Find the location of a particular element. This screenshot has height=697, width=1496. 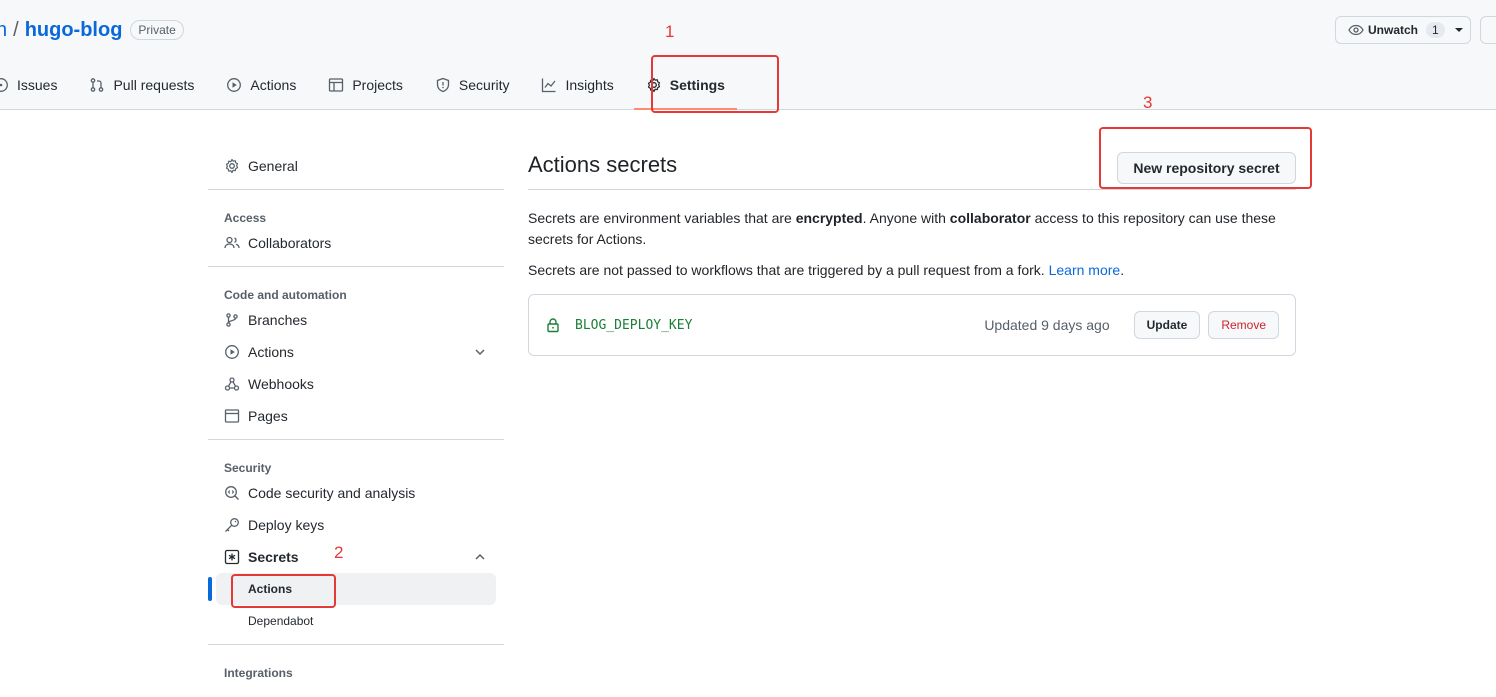

sidebar-heading-integrations: Integrations is located at coordinates (258, 673).